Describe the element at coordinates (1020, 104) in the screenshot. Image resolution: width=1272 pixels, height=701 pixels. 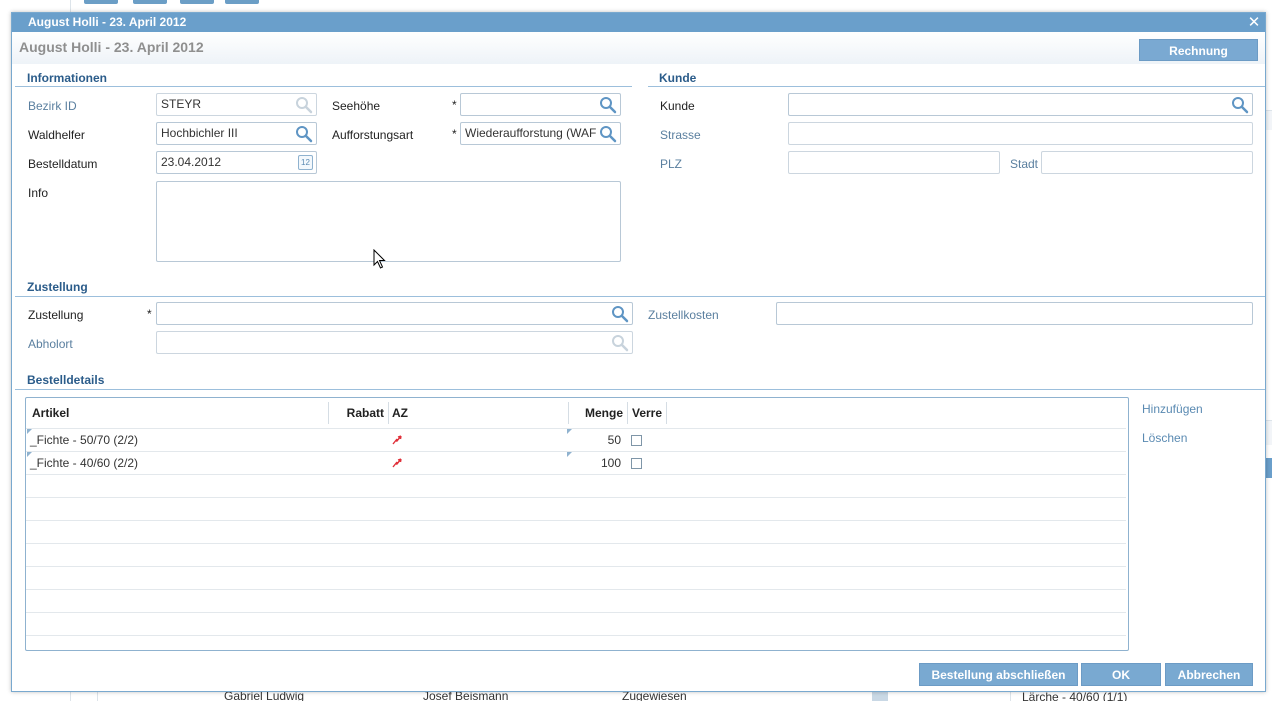
I see `kunde-field` at that location.